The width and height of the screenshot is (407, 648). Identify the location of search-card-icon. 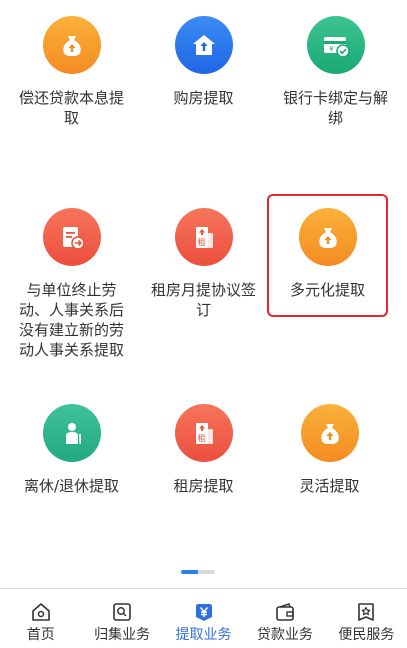
(122, 612).